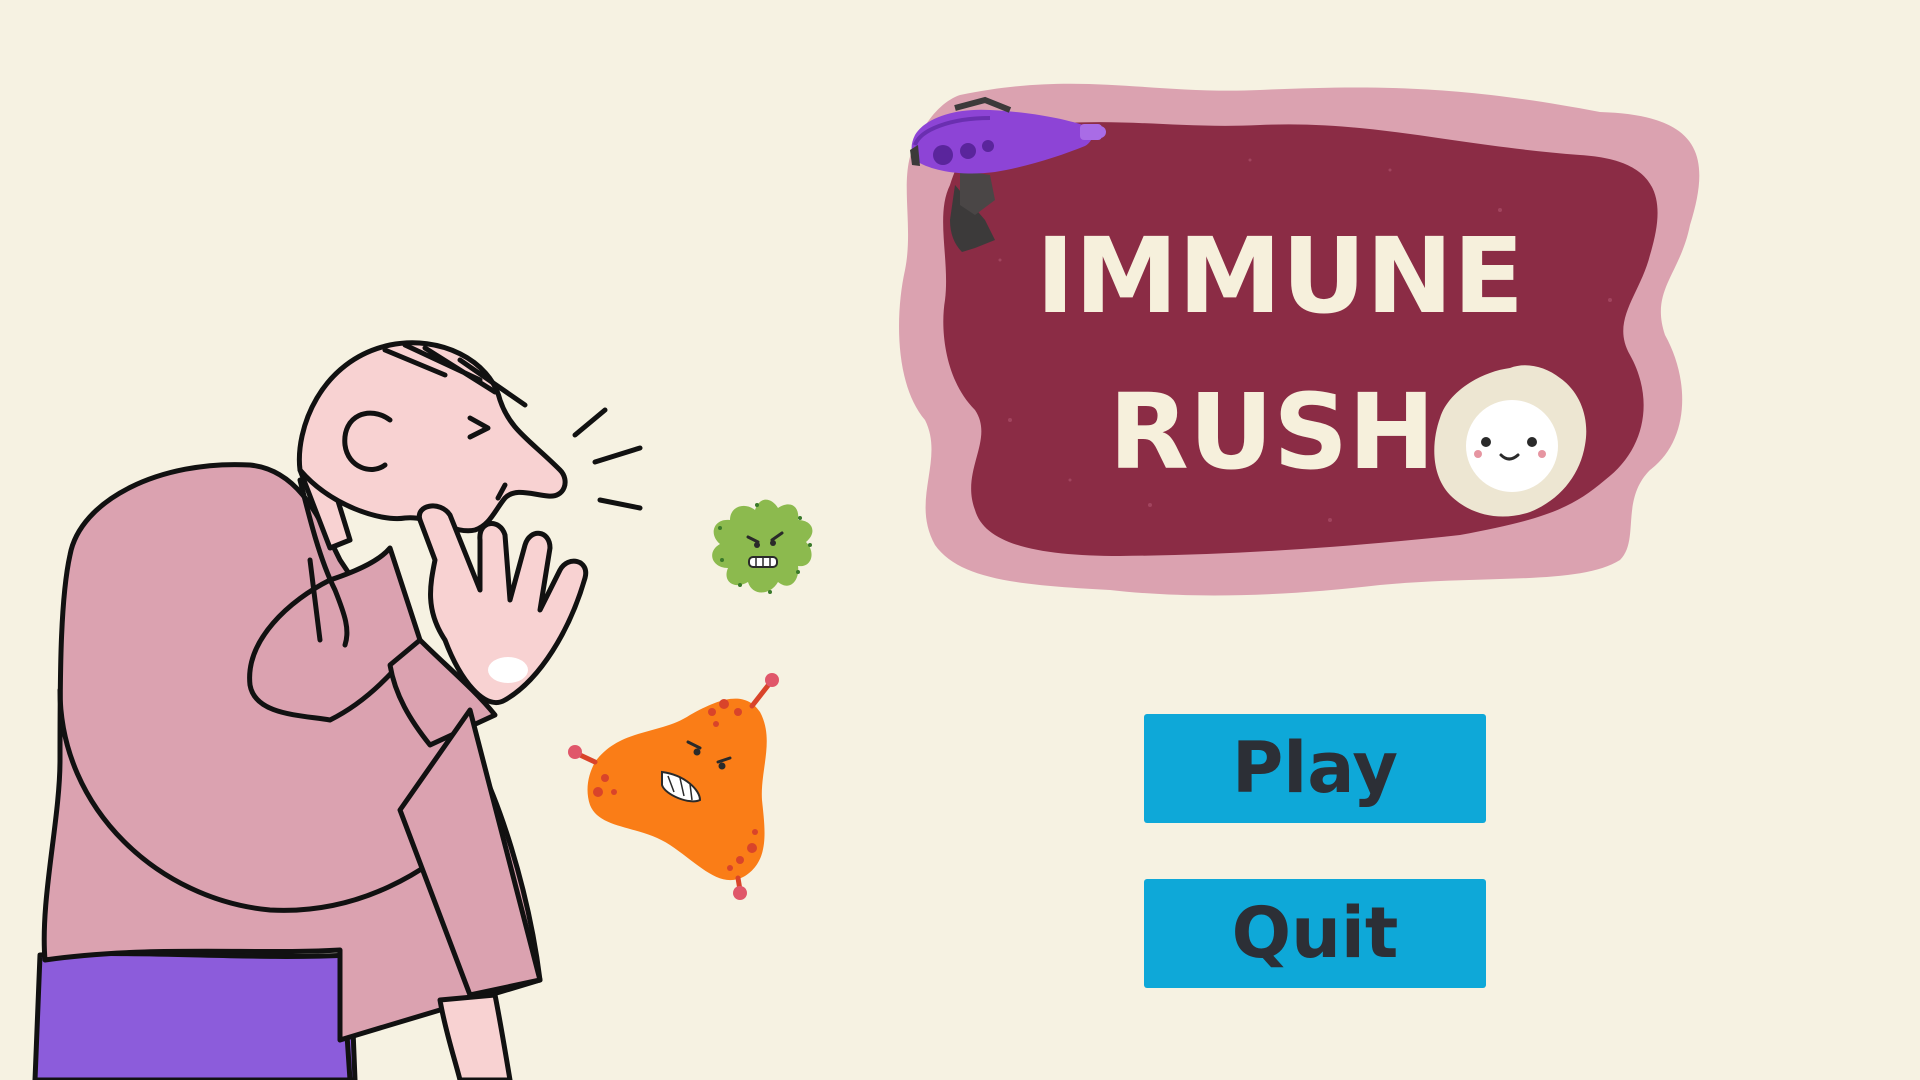  What do you see at coordinates (762, 546) in the screenshot?
I see `green-germ-icon` at bounding box center [762, 546].